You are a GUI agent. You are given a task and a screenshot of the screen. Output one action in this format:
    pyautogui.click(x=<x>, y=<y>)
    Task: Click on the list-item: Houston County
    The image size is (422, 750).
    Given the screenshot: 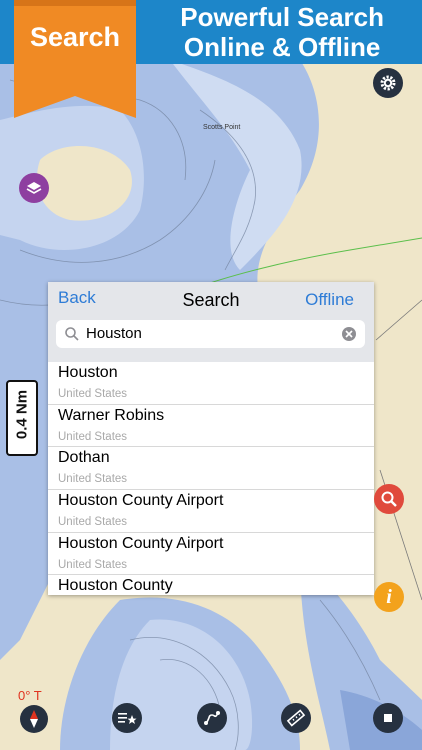 What is the action you would take?
    pyautogui.click(x=211, y=596)
    